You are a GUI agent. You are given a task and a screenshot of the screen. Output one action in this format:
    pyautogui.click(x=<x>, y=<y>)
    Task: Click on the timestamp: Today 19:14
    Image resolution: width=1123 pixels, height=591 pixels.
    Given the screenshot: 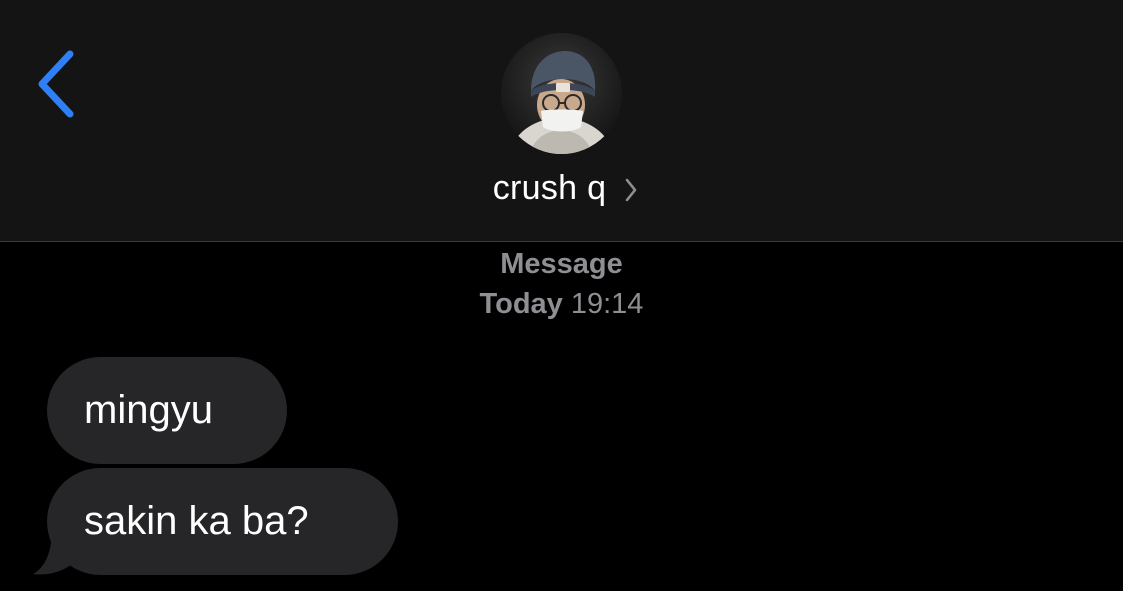 What is the action you would take?
    pyautogui.click(x=561, y=304)
    